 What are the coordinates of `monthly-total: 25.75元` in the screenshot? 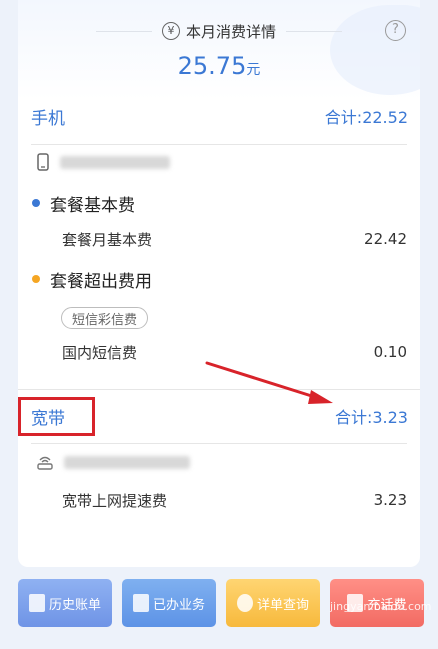 It's located at (219, 66).